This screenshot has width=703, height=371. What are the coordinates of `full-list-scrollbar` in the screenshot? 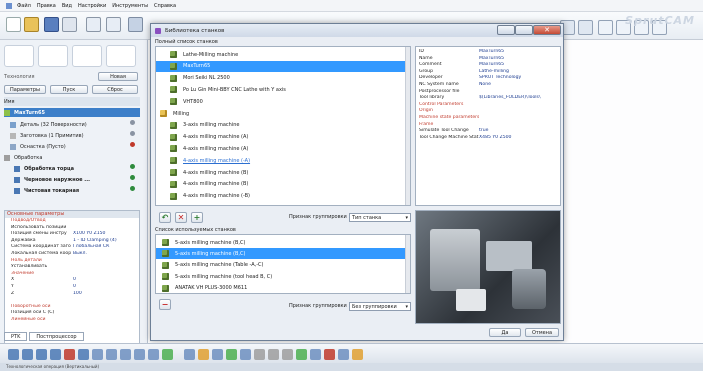 It's located at (407, 126).